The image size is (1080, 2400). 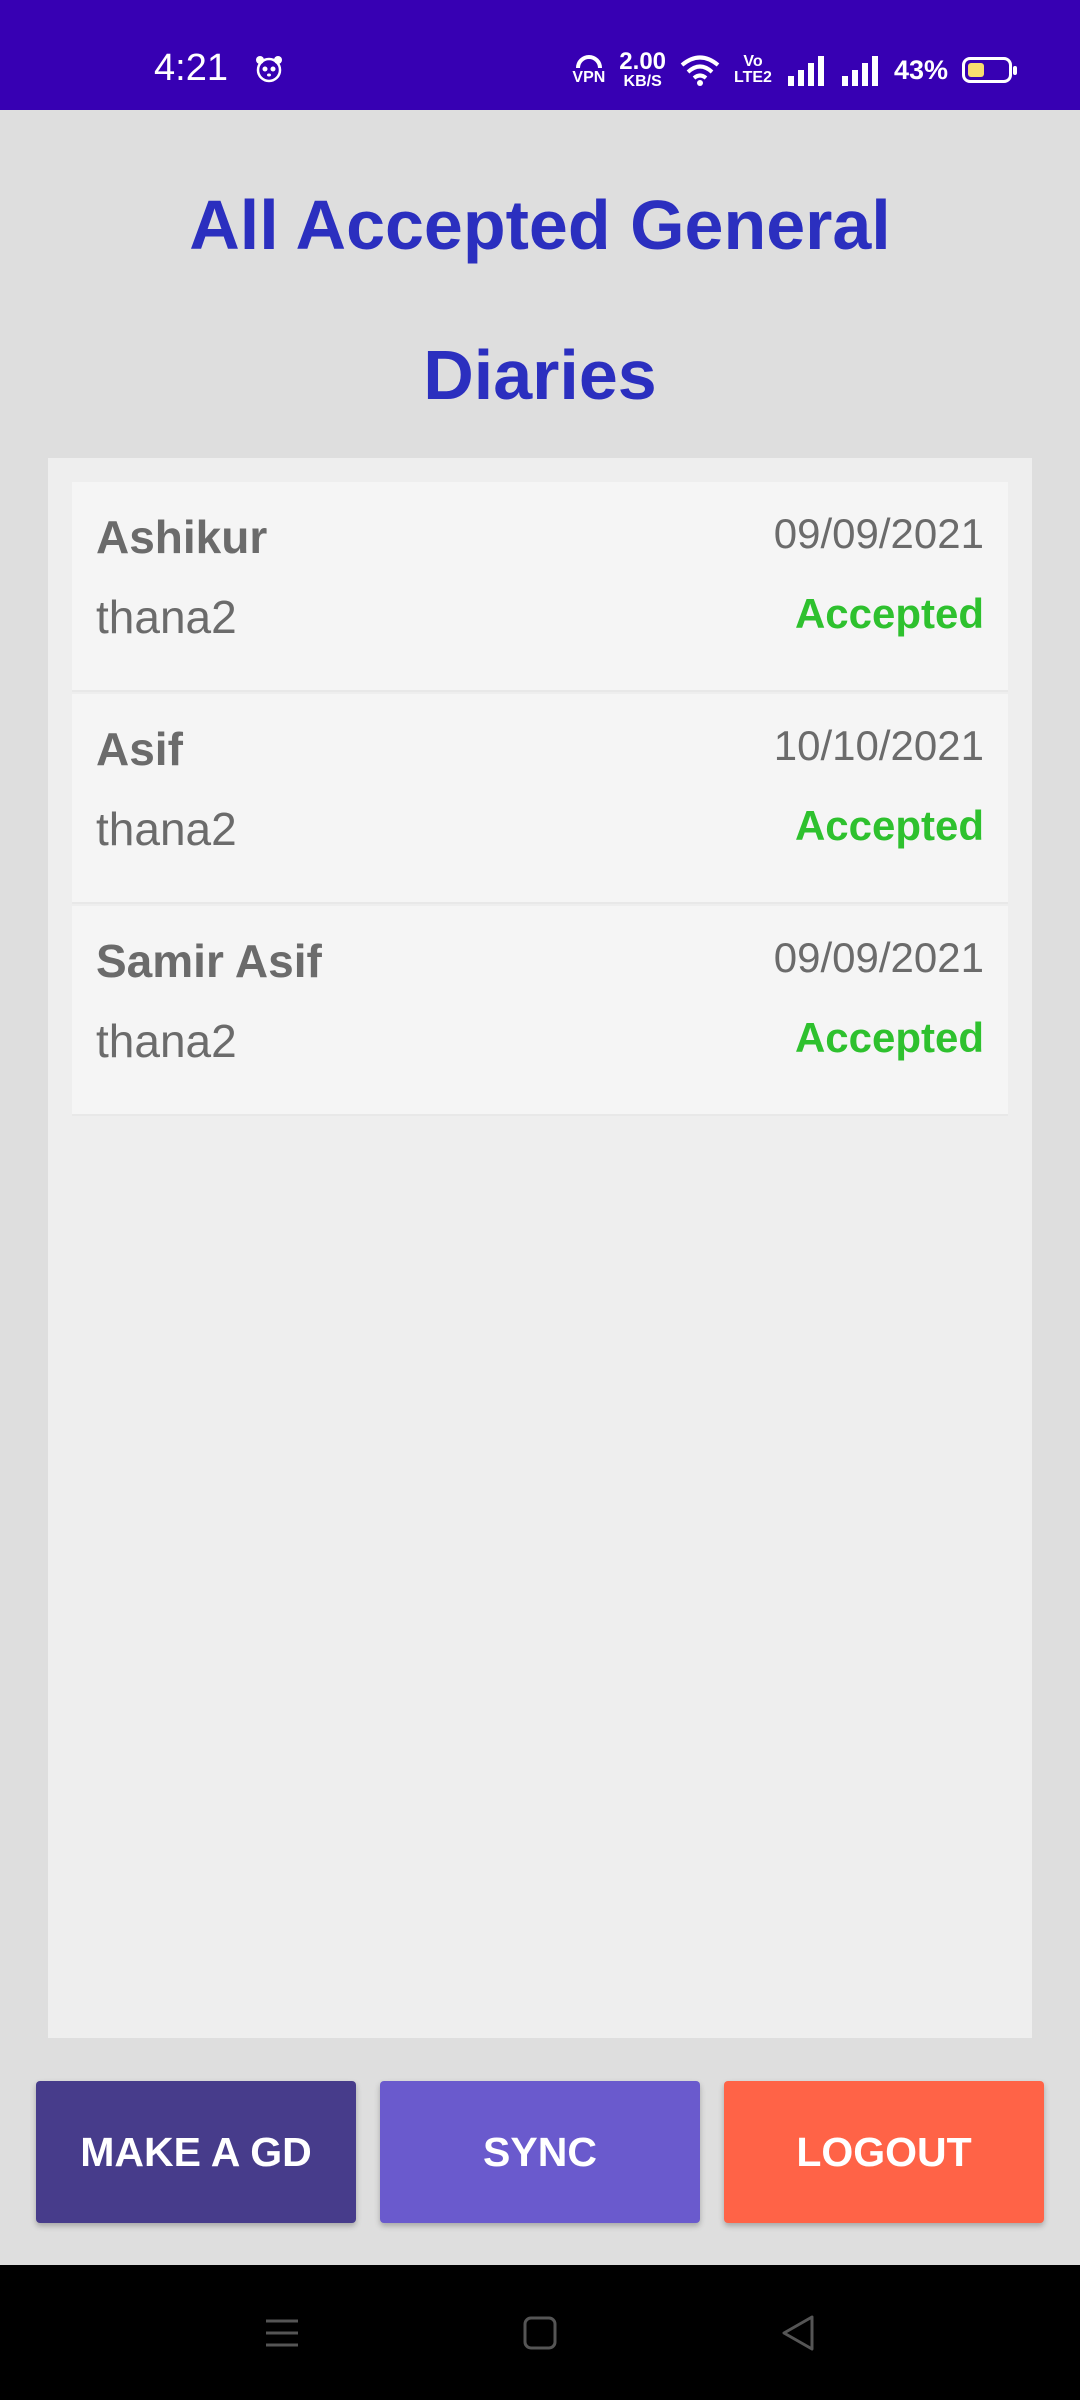 I want to click on signal-icon-sim2, so click(x=859, y=71).